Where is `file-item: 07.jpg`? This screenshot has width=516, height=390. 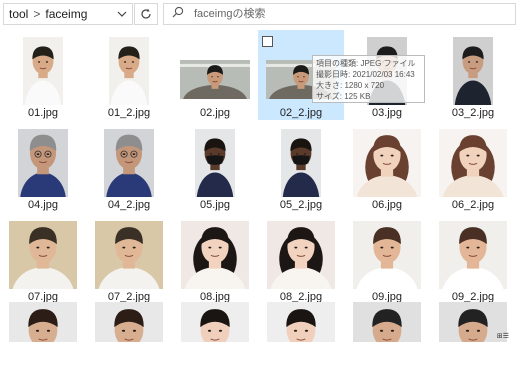
file-item: 07.jpg is located at coordinates (43, 259).